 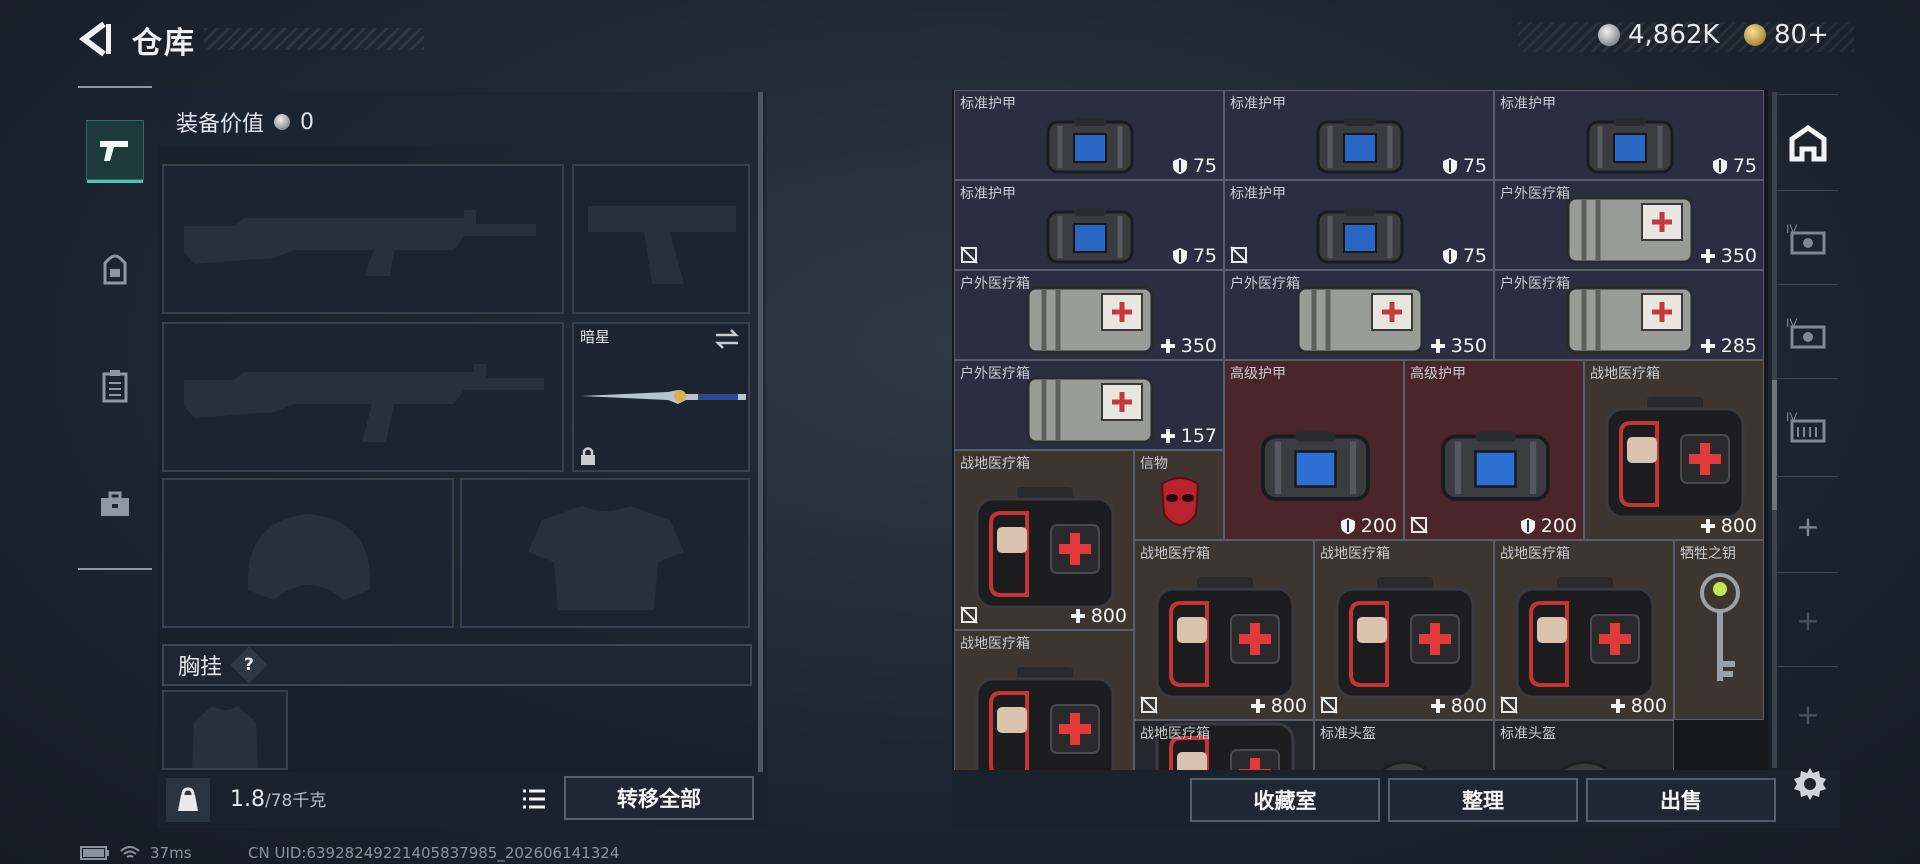 I want to click on back-arrow-icon, so click(x=95, y=39).